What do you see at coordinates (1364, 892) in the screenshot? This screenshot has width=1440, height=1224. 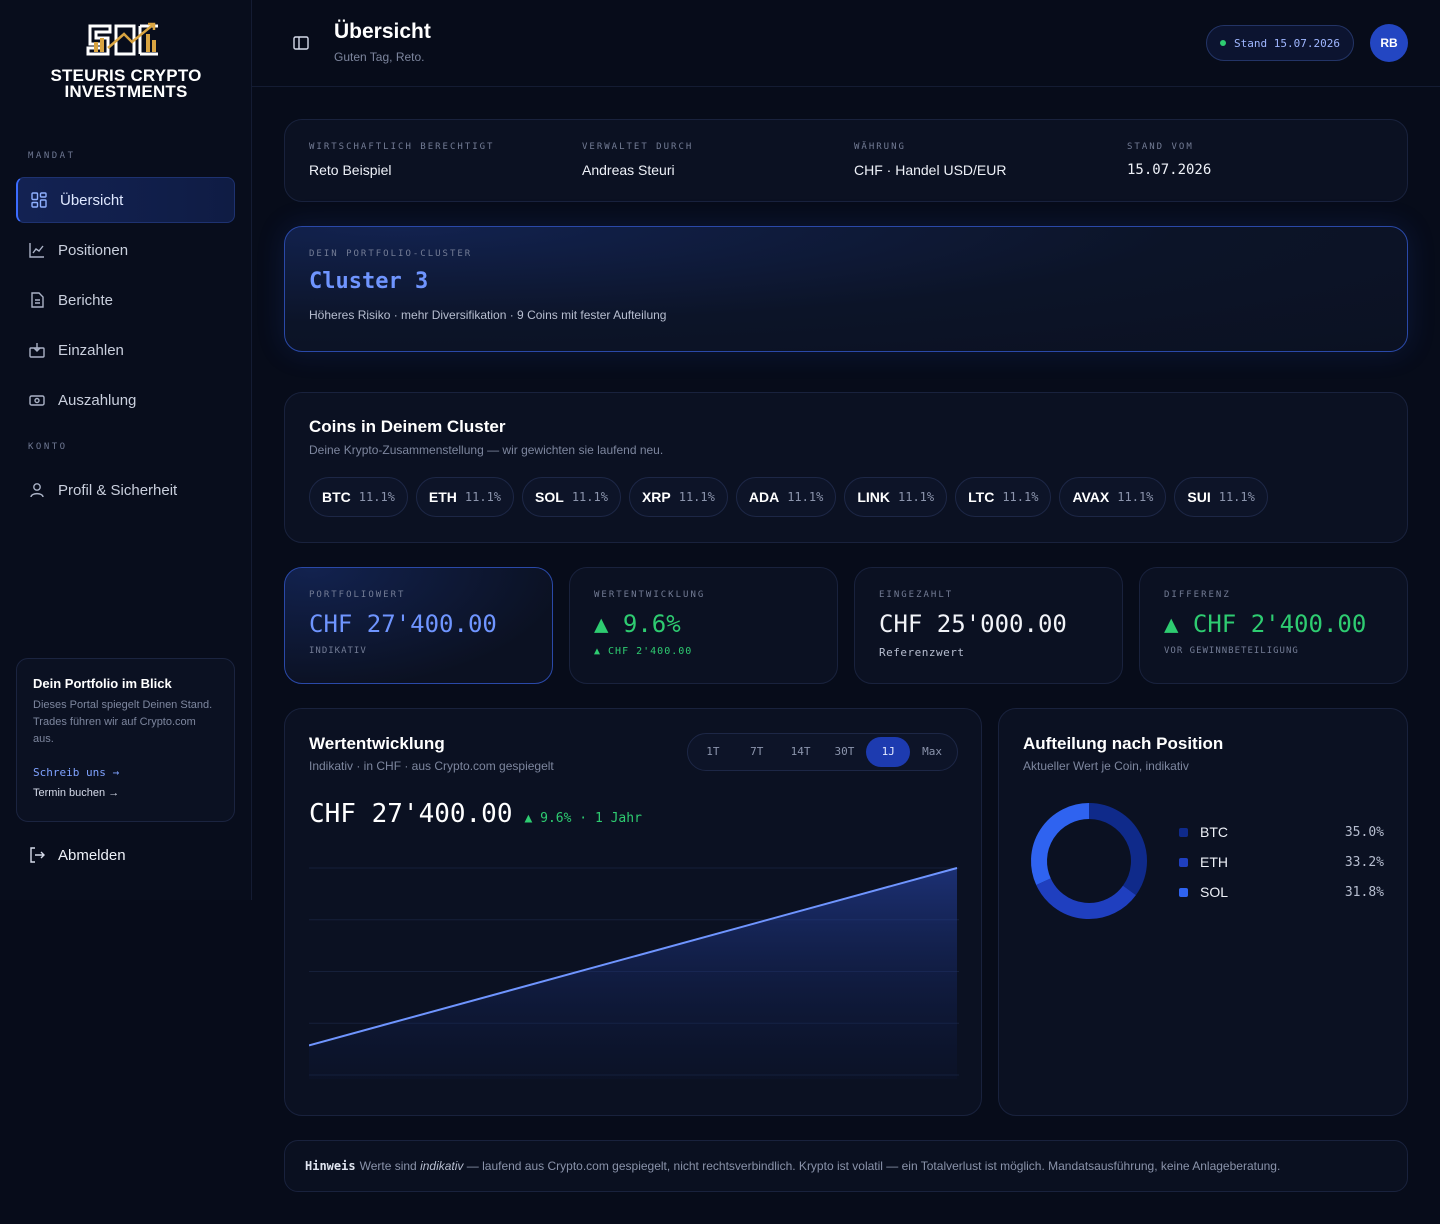 I see `legend-percent: 31.8%` at bounding box center [1364, 892].